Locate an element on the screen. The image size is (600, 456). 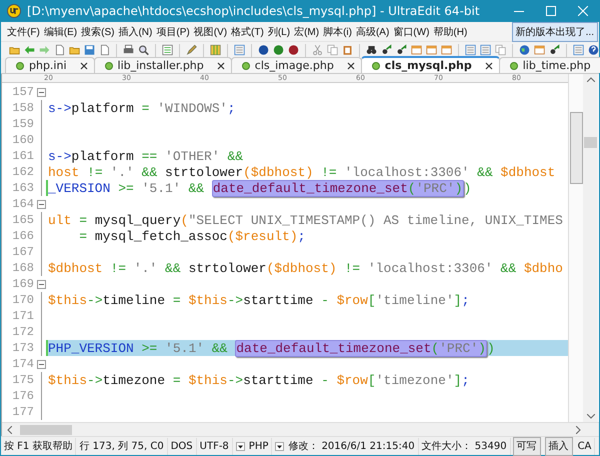
status-toggle-button: 插入 is located at coordinates (558, 446).